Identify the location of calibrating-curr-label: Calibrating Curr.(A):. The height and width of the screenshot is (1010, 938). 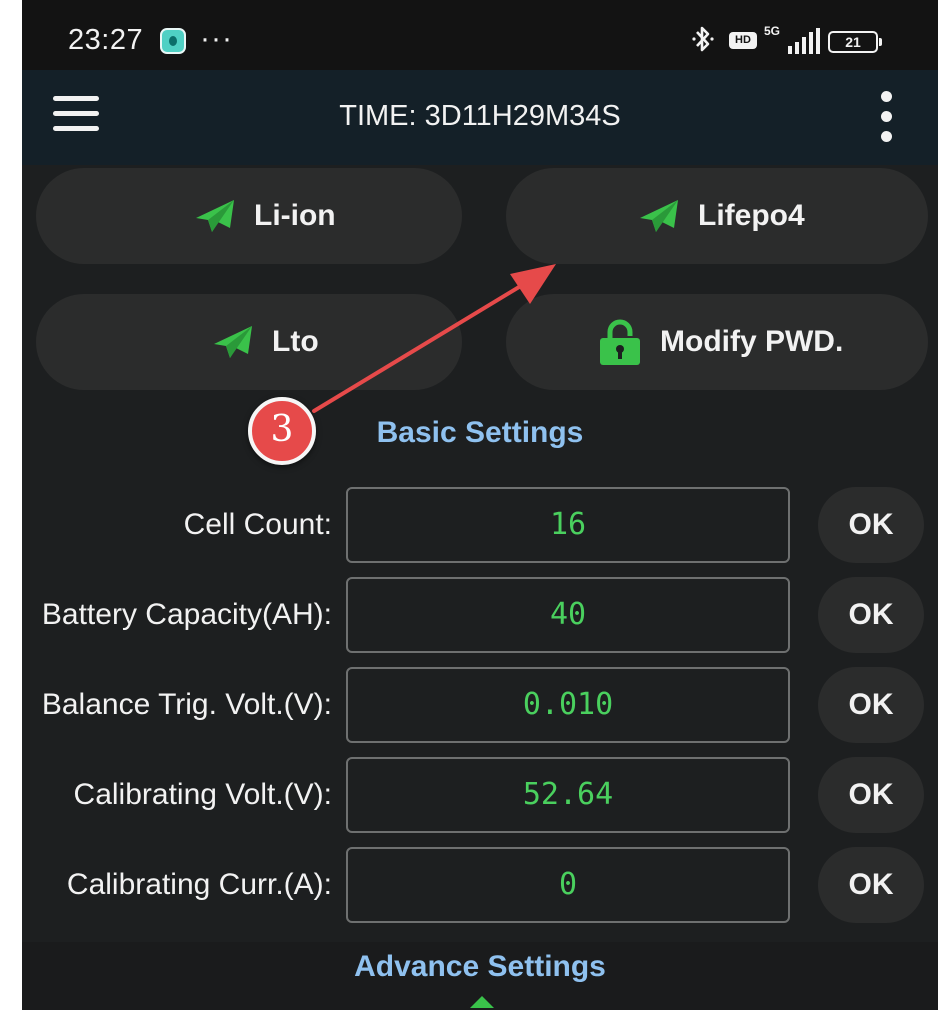
(199, 884).